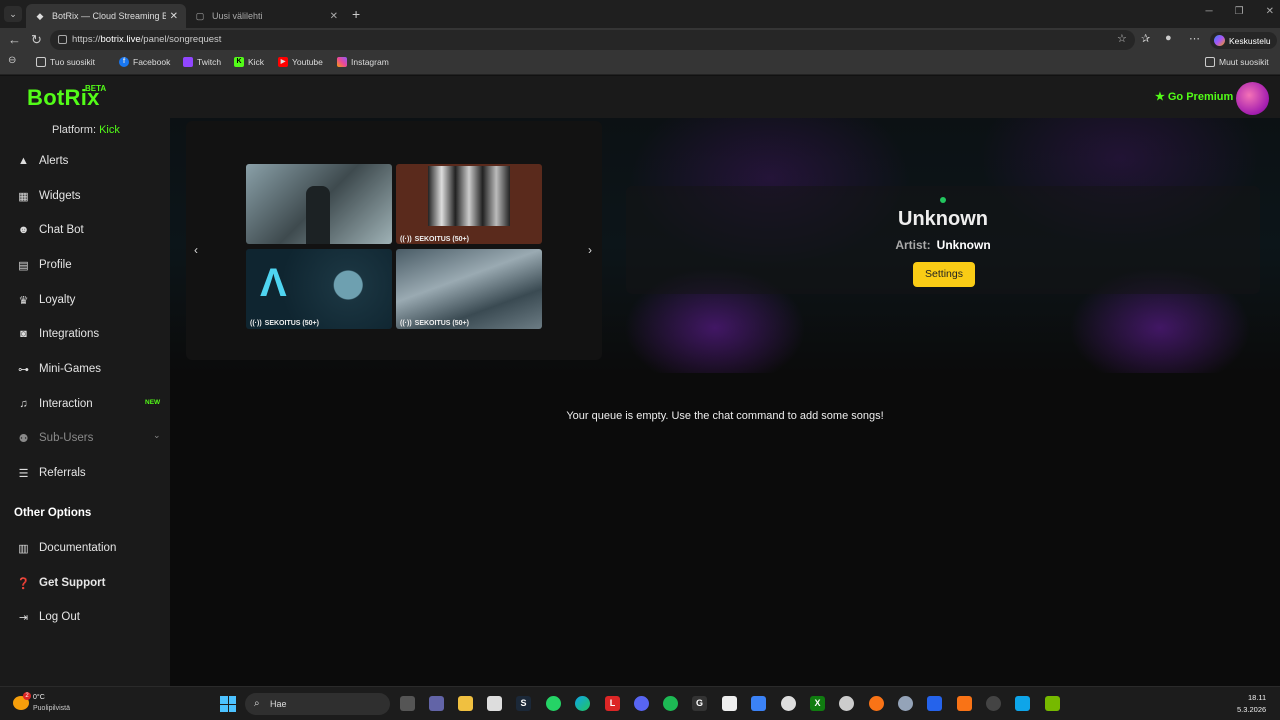 The height and width of the screenshot is (720, 1280). I want to click on windows-start-icon, so click(228, 704).